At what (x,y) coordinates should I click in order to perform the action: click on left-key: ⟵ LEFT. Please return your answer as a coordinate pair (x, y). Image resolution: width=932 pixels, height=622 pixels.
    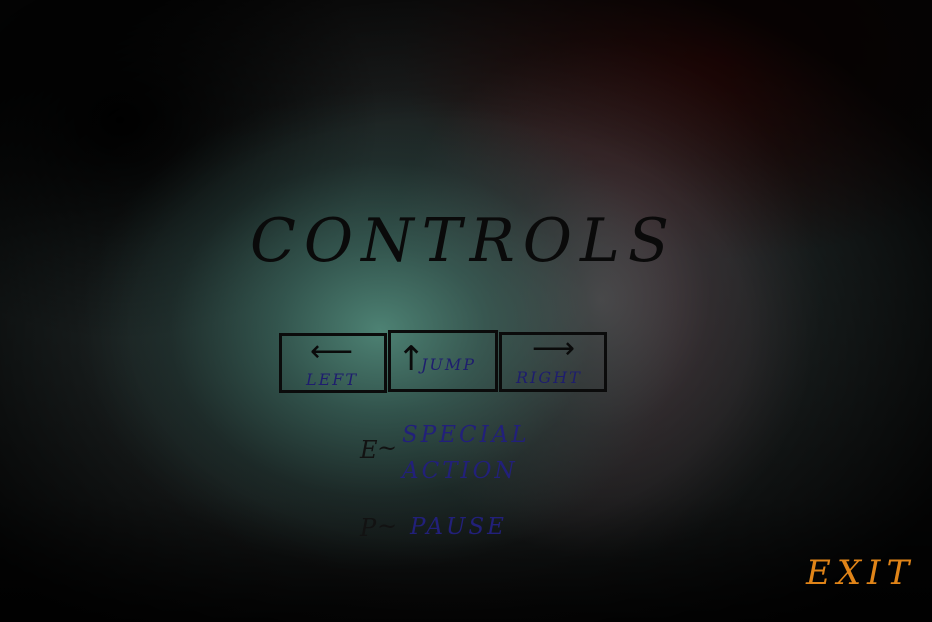
    Looking at the image, I should click on (333, 363).